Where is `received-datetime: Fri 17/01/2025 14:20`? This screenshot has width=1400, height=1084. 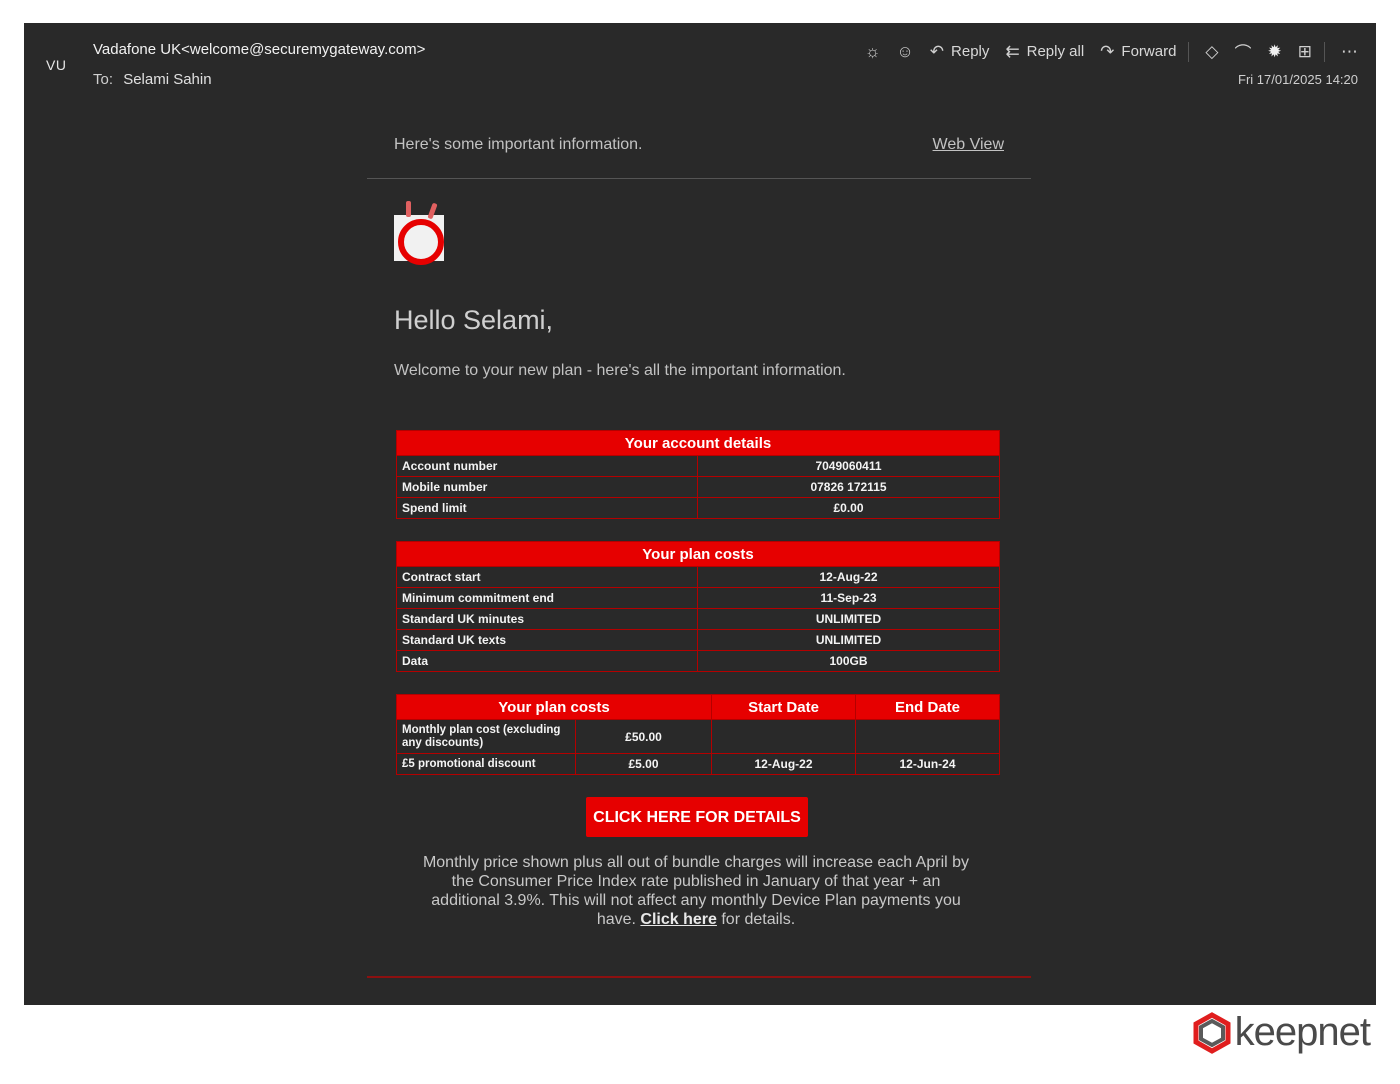
received-datetime: Fri 17/01/2025 14:20 is located at coordinates (1298, 79).